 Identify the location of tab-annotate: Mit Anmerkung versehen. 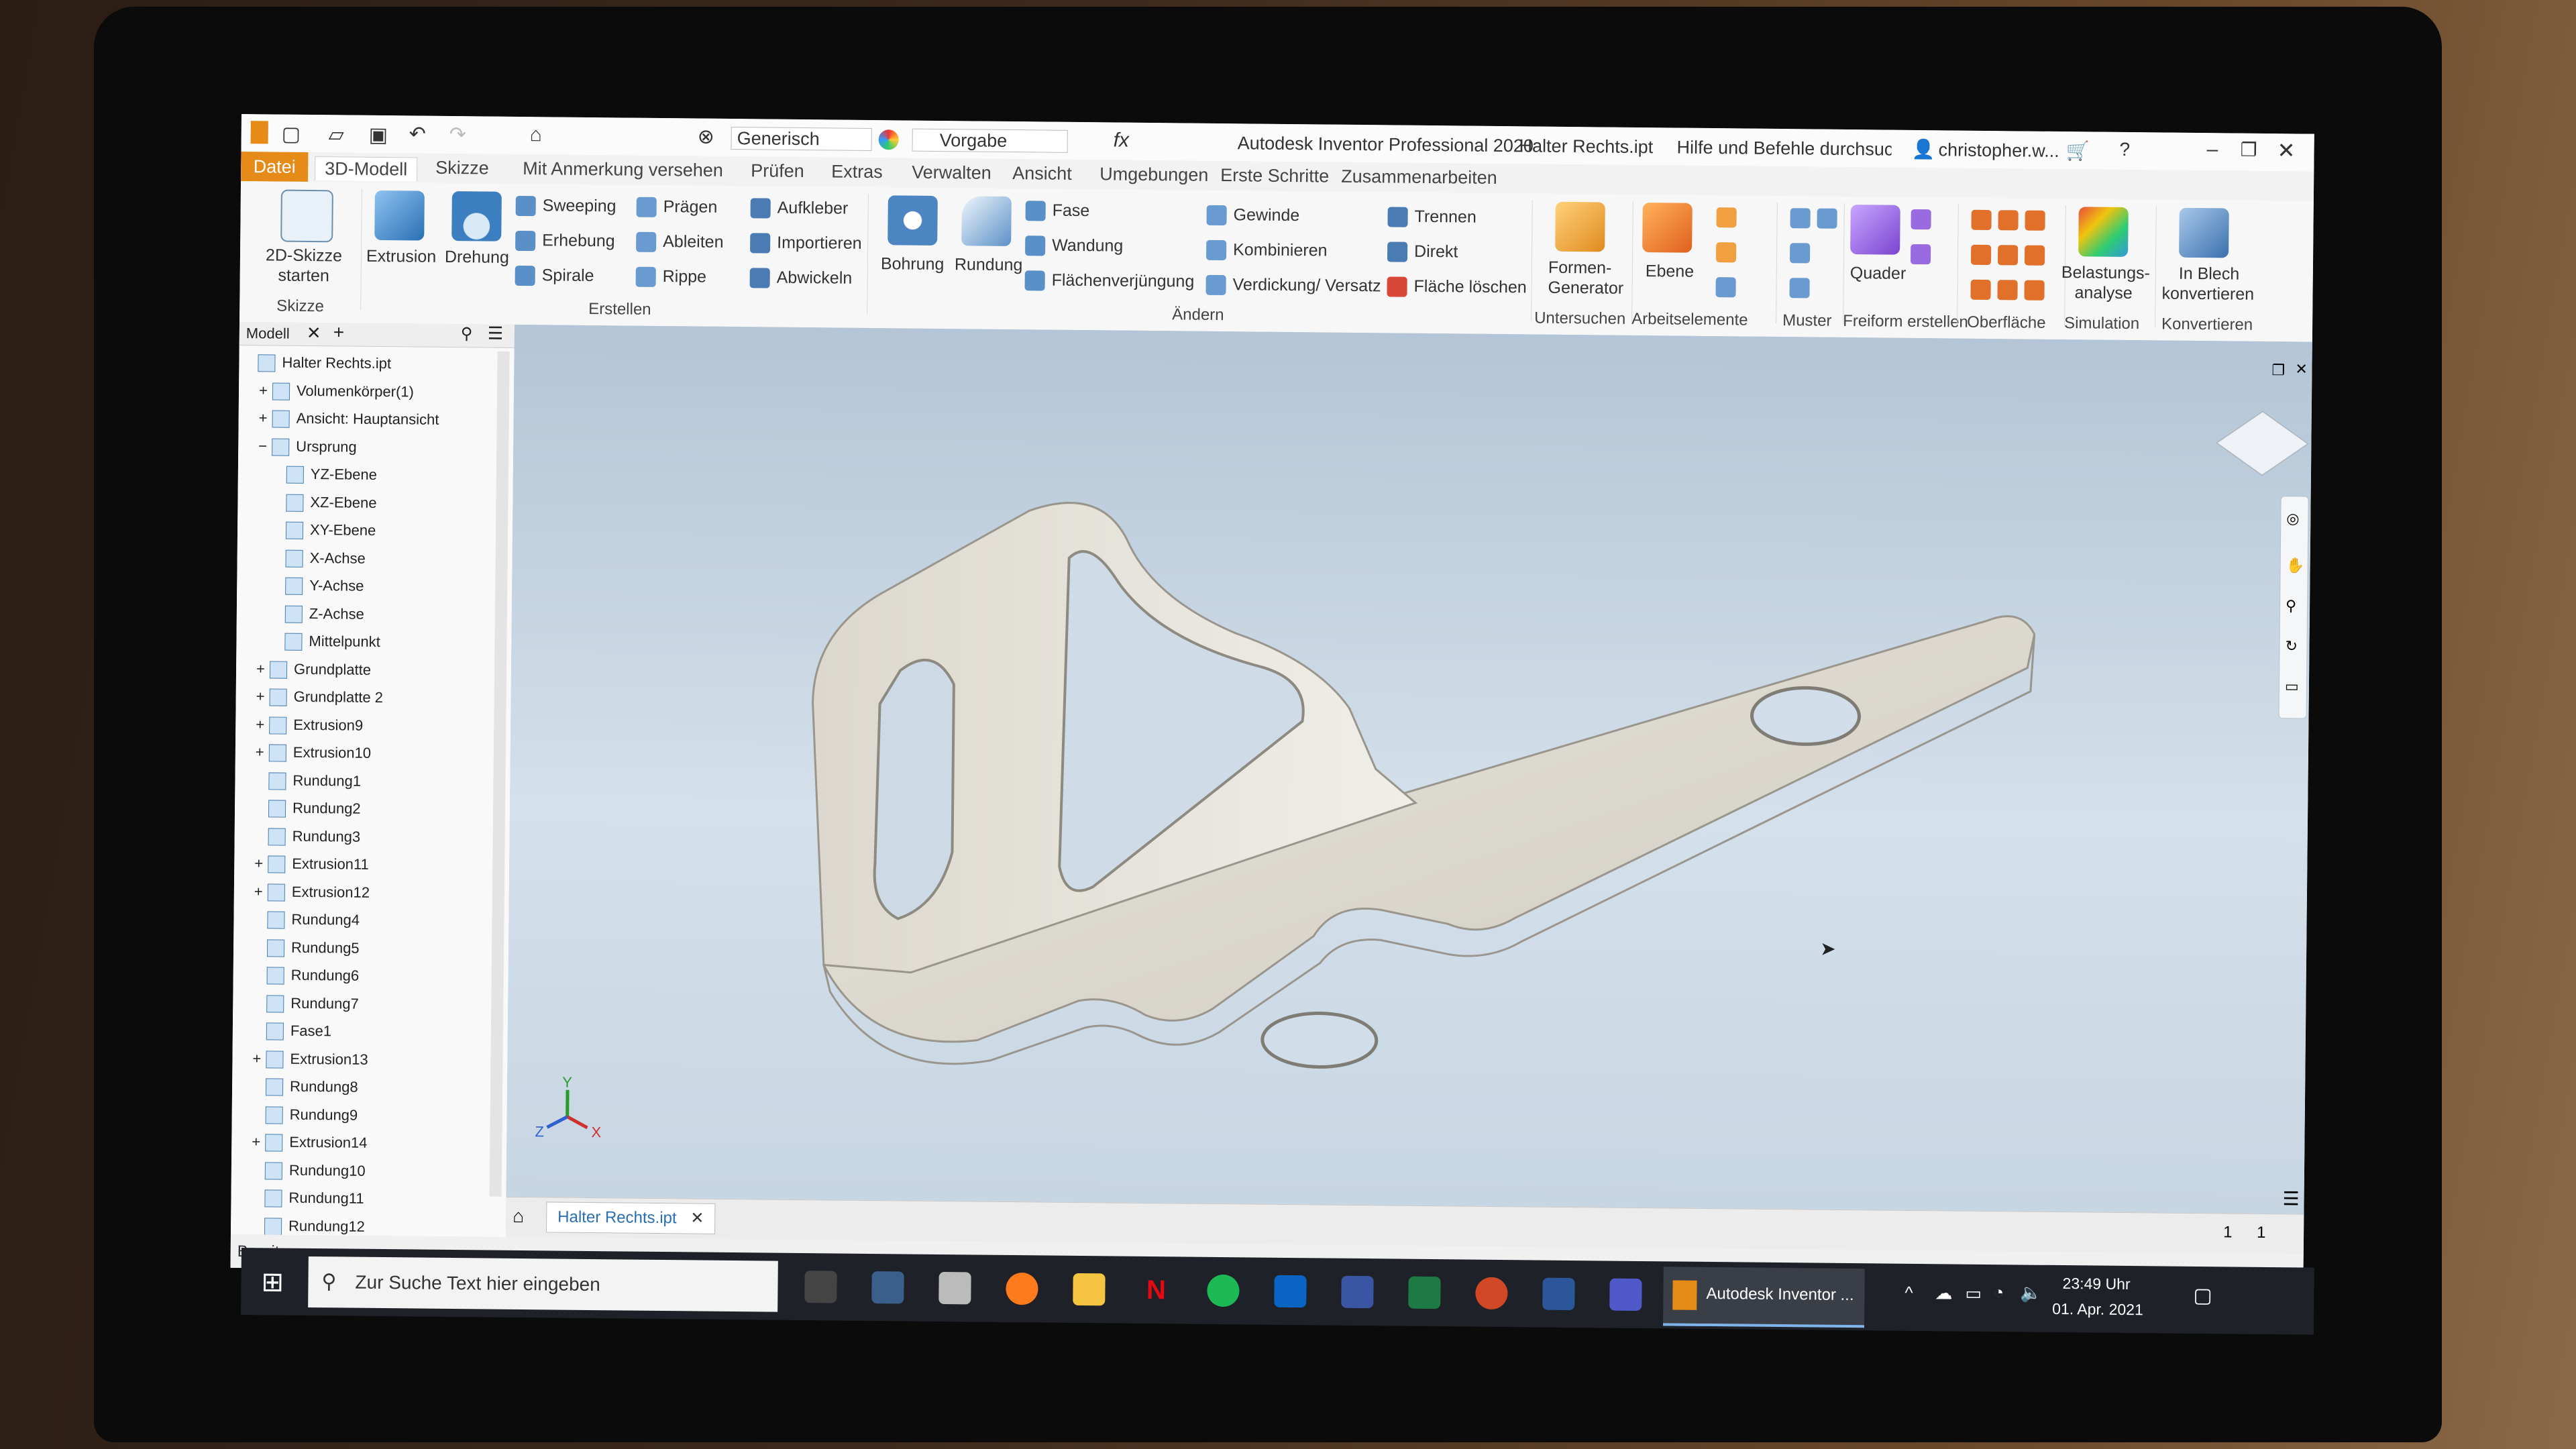
(623, 169).